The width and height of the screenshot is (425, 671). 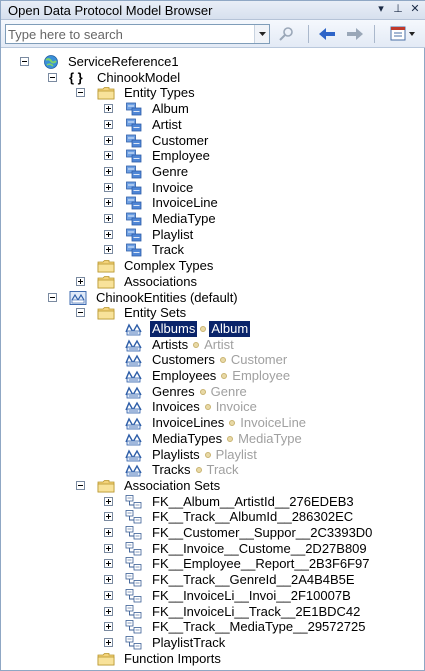 I want to click on entity-set-icon, so click(x=134, y=392).